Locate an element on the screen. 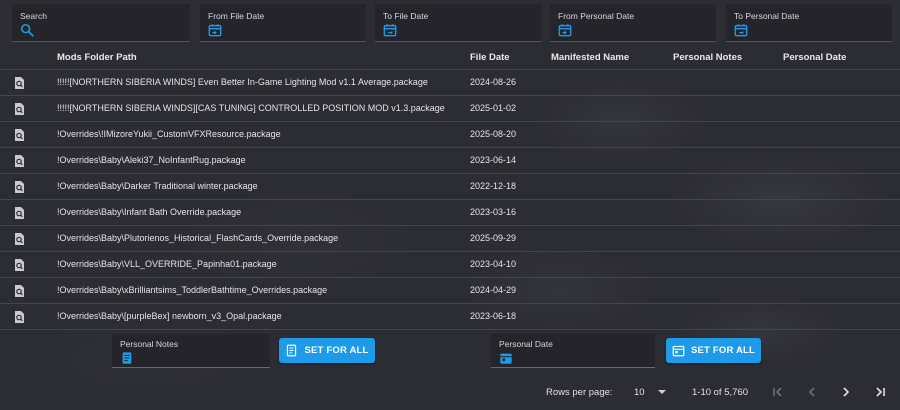  personal-notes-bulk-label: Personal Notes is located at coordinates (149, 344).